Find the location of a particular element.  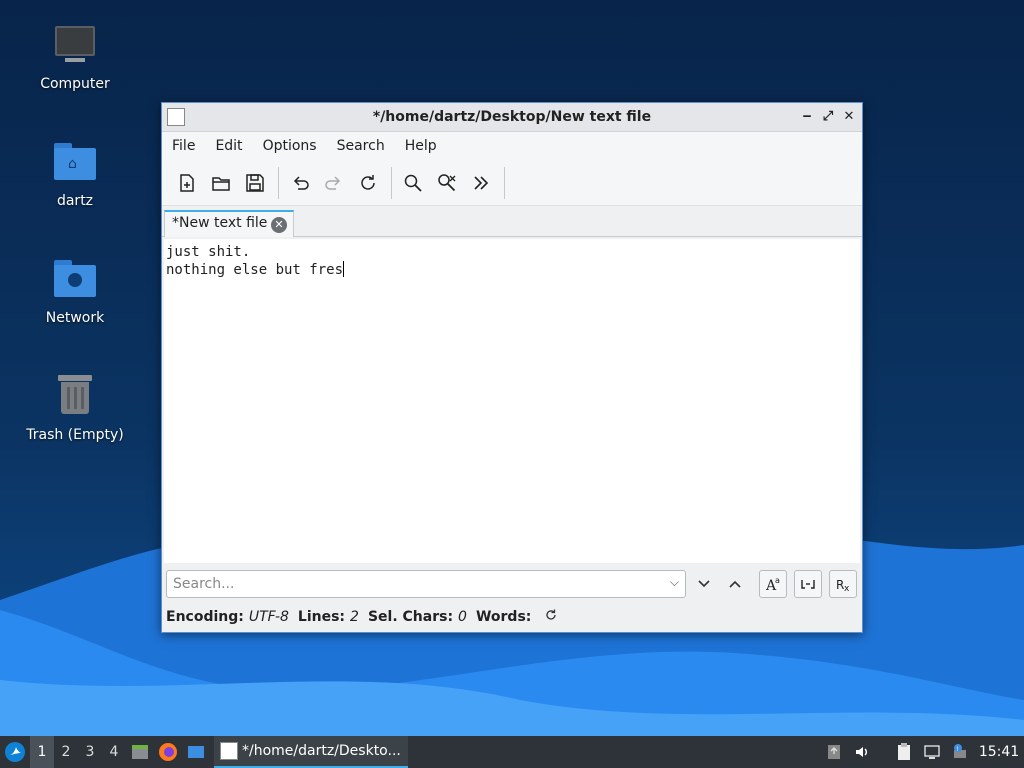

window-title: */home/dartz/Desktop/New text file is located at coordinates (512, 117).